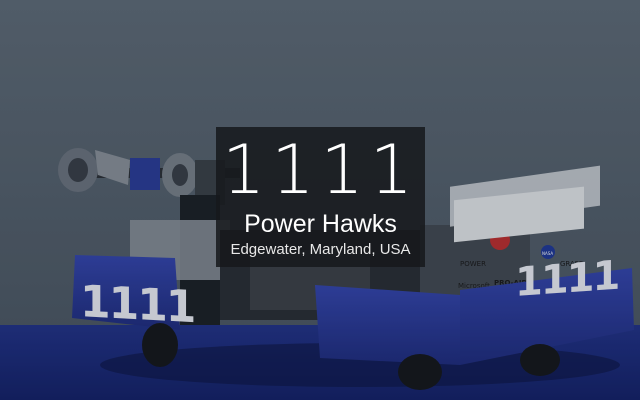 This screenshot has height=400, width=640. Describe the element at coordinates (320, 249) in the screenshot. I see `team-location: Edgewater, Maryland, USA` at that location.